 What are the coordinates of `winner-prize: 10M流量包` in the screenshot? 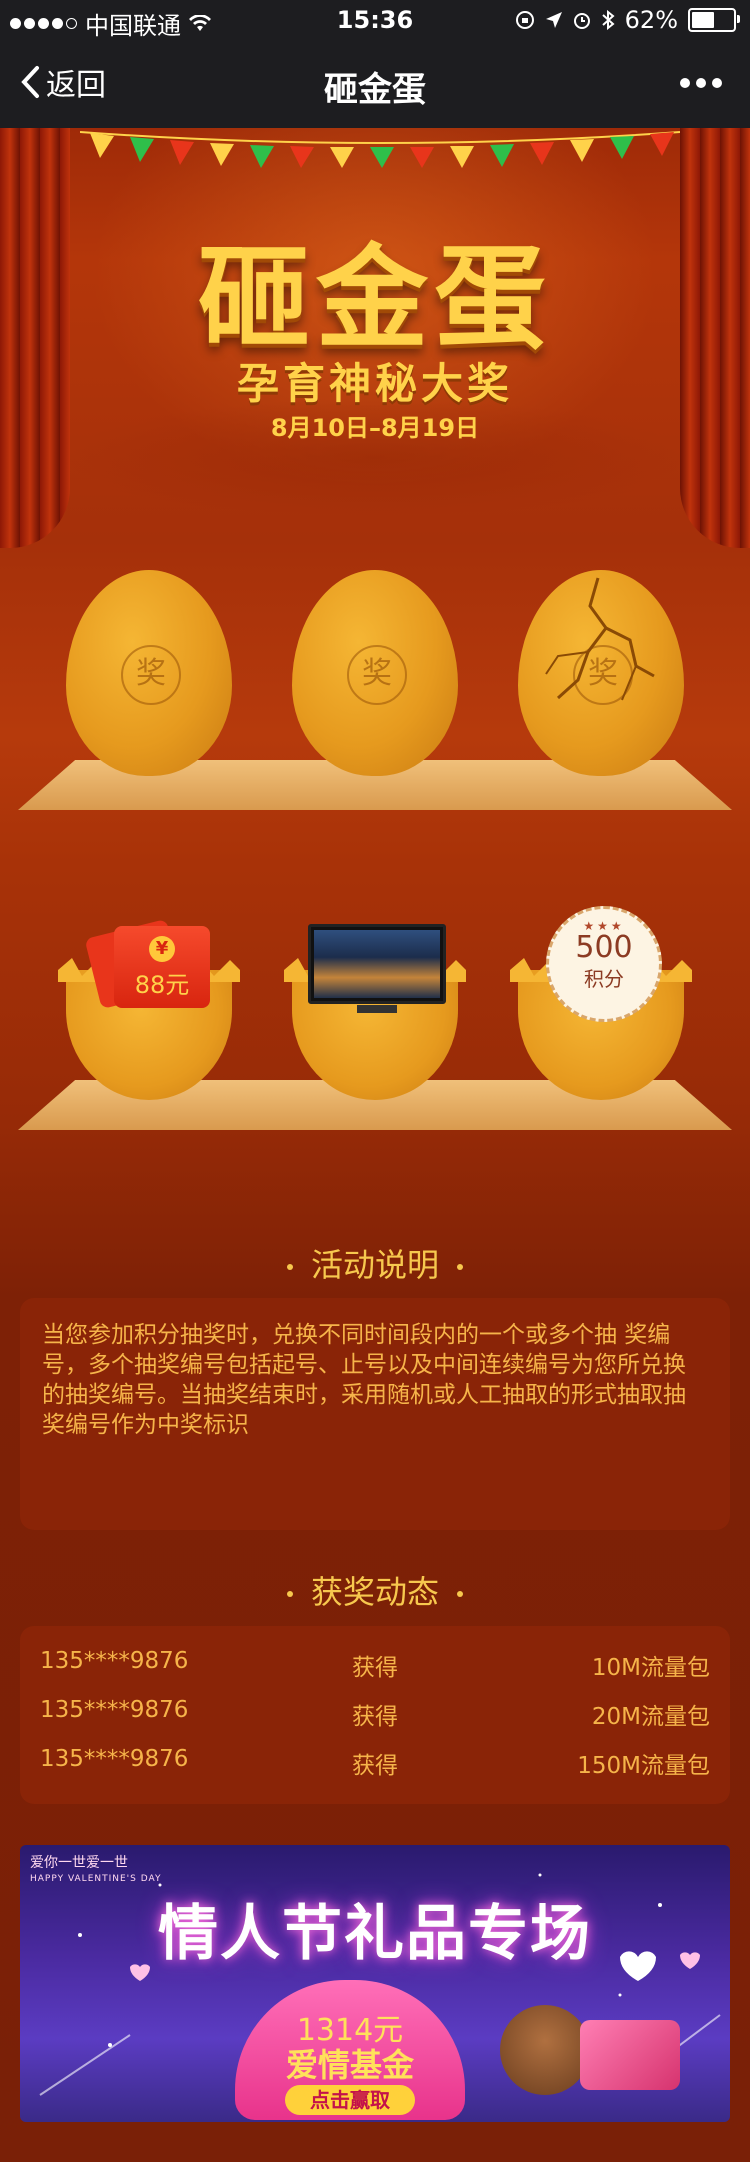 It's located at (650, 1668).